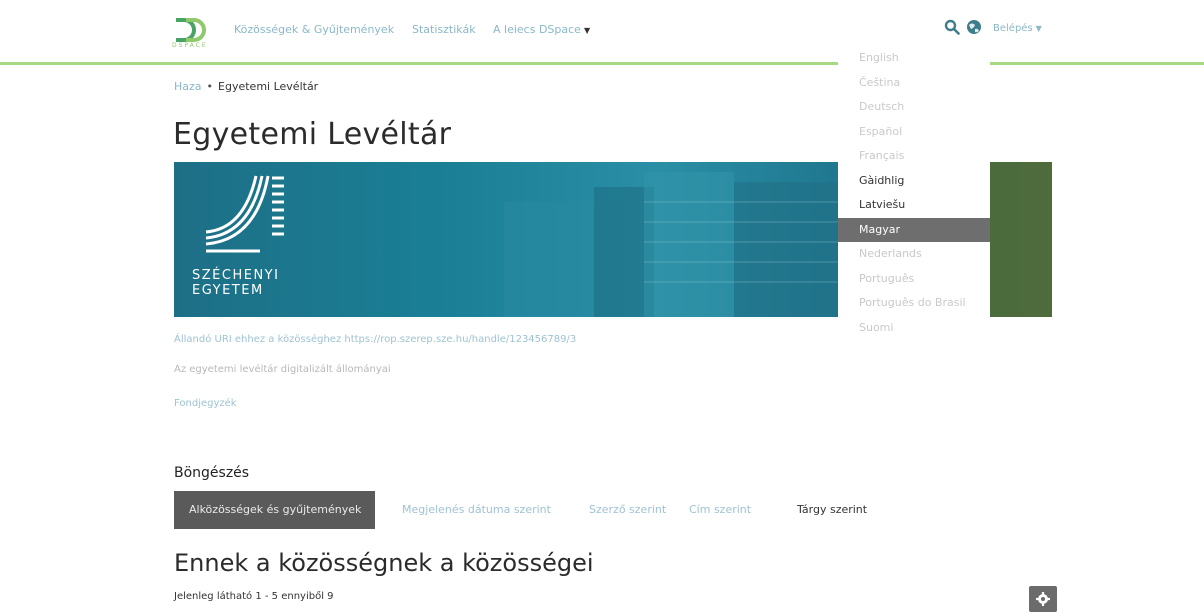 This screenshot has width=1204, height=616. What do you see at coordinates (914, 254) in the screenshot?
I see `language-option-nederlands: Nederlands` at bounding box center [914, 254].